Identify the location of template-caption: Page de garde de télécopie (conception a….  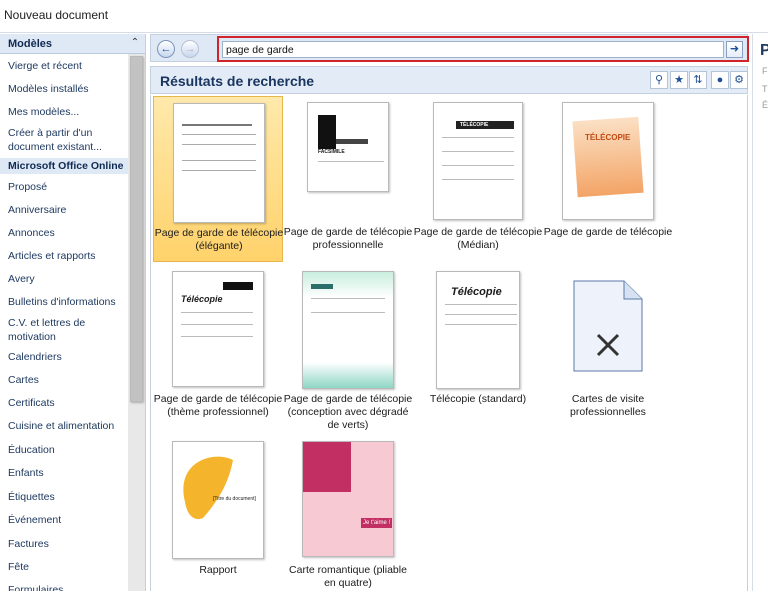
(348, 412).